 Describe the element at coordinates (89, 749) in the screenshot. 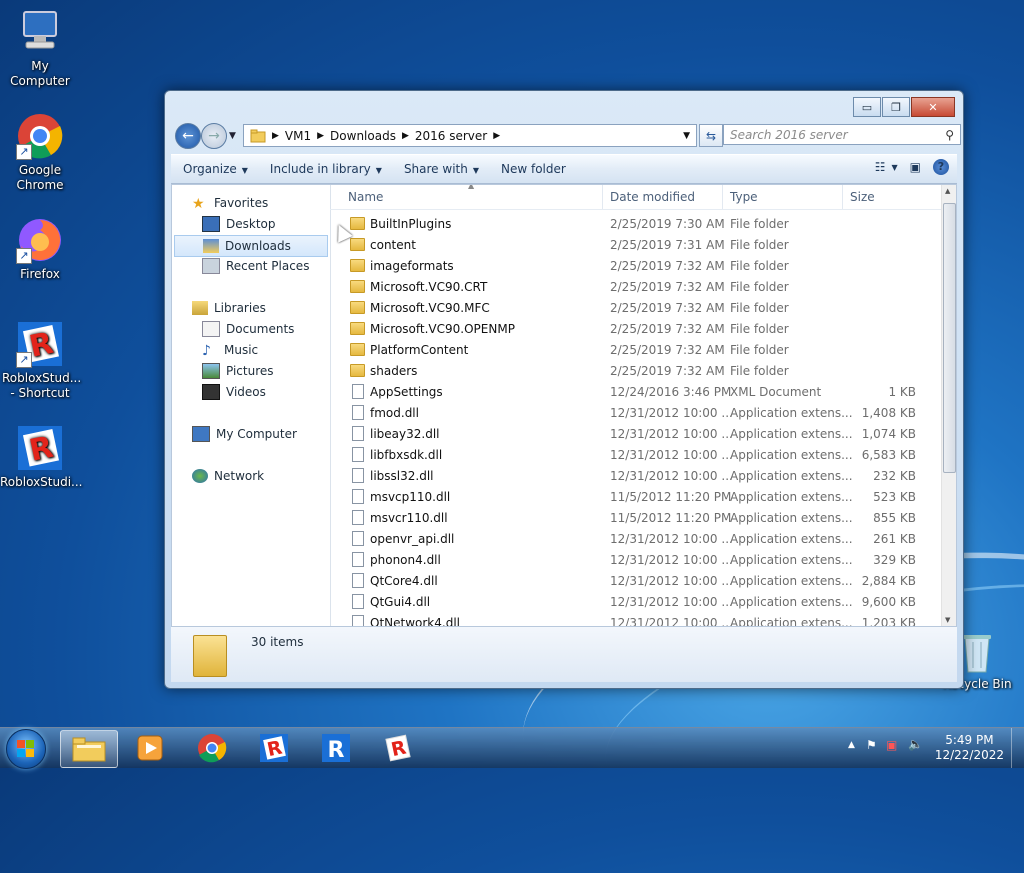

I see `taskbar-explorer` at that location.